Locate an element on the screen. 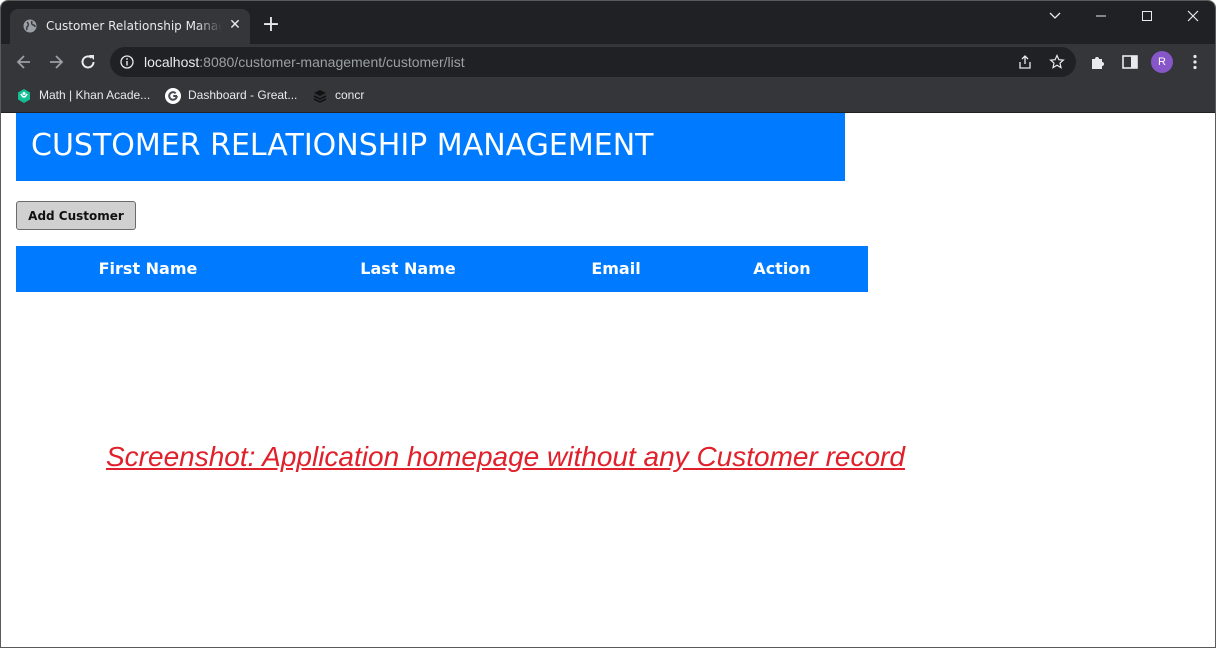  close-tab-icon: ✕ is located at coordinates (235, 25).